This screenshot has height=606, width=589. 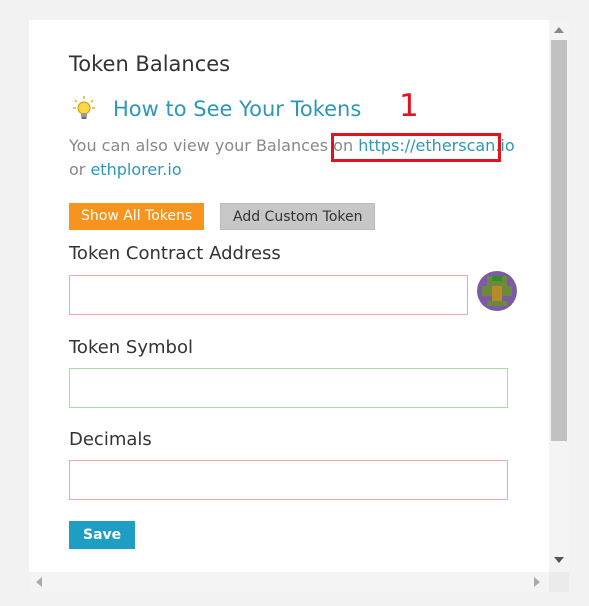 I want to click on token-symbol-field, so click(x=288, y=388).